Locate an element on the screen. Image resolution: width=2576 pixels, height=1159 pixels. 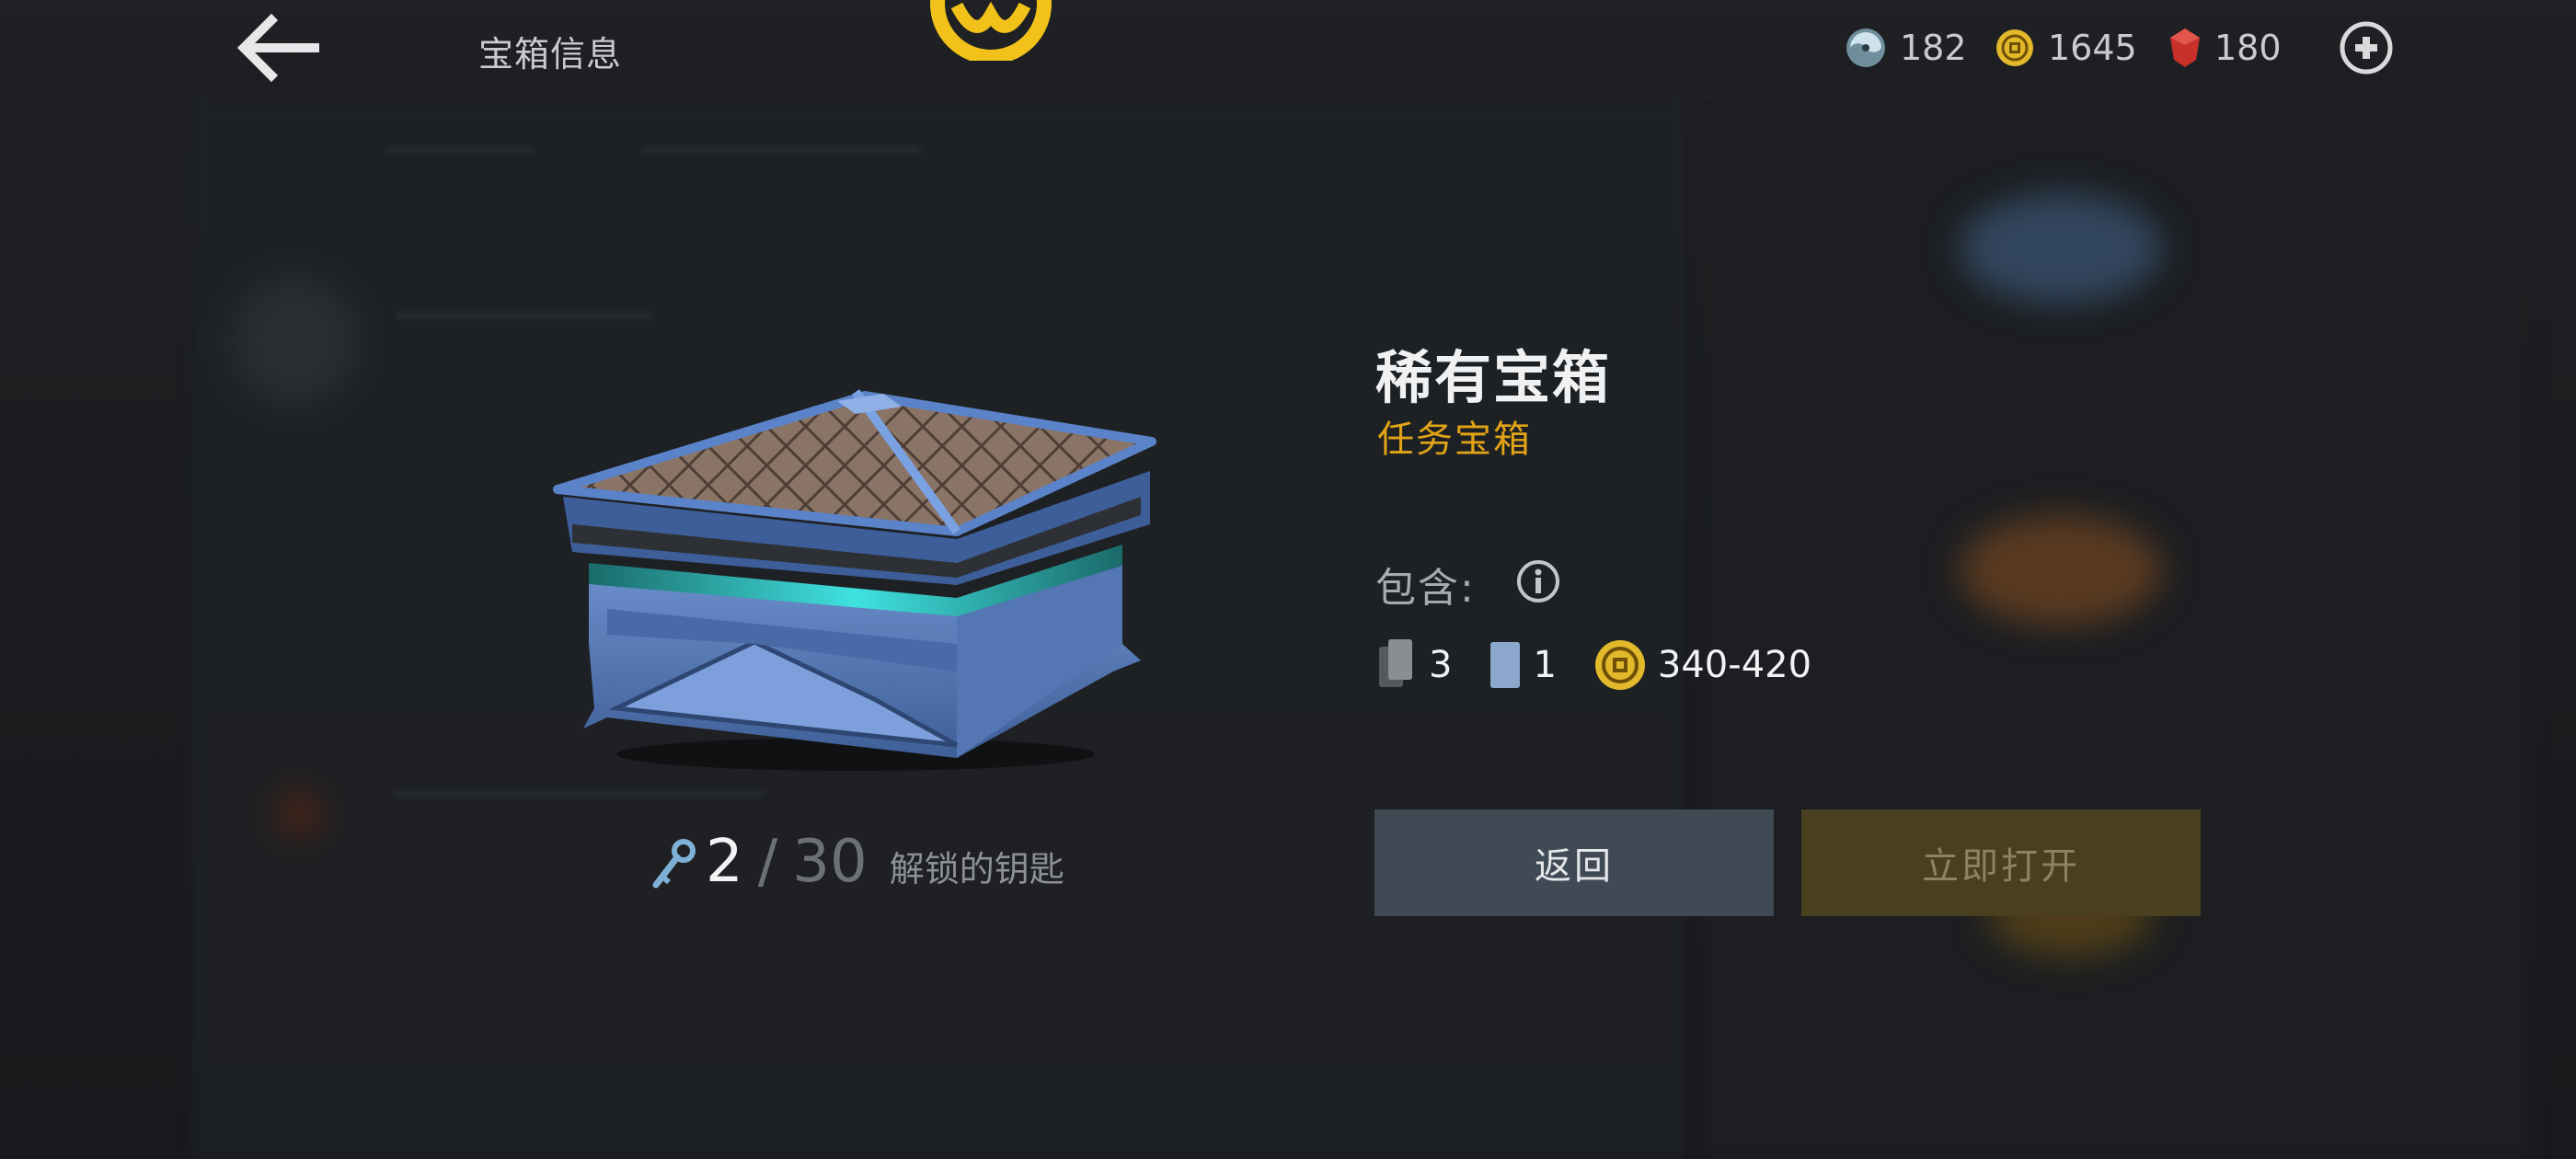
info-circle-icon is located at coordinates (1538, 581).